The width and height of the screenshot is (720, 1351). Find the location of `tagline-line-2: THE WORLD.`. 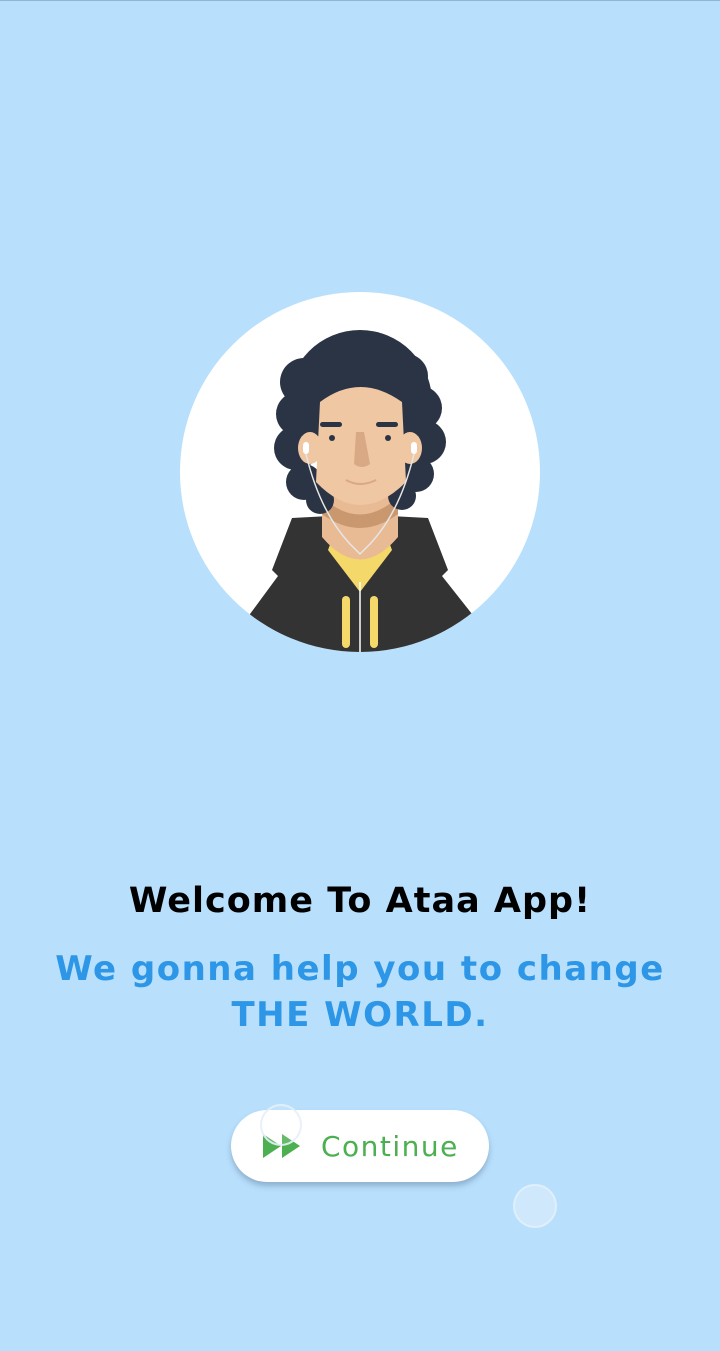

tagline-line-2: THE WORLD. is located at coordinates (360, 1015).